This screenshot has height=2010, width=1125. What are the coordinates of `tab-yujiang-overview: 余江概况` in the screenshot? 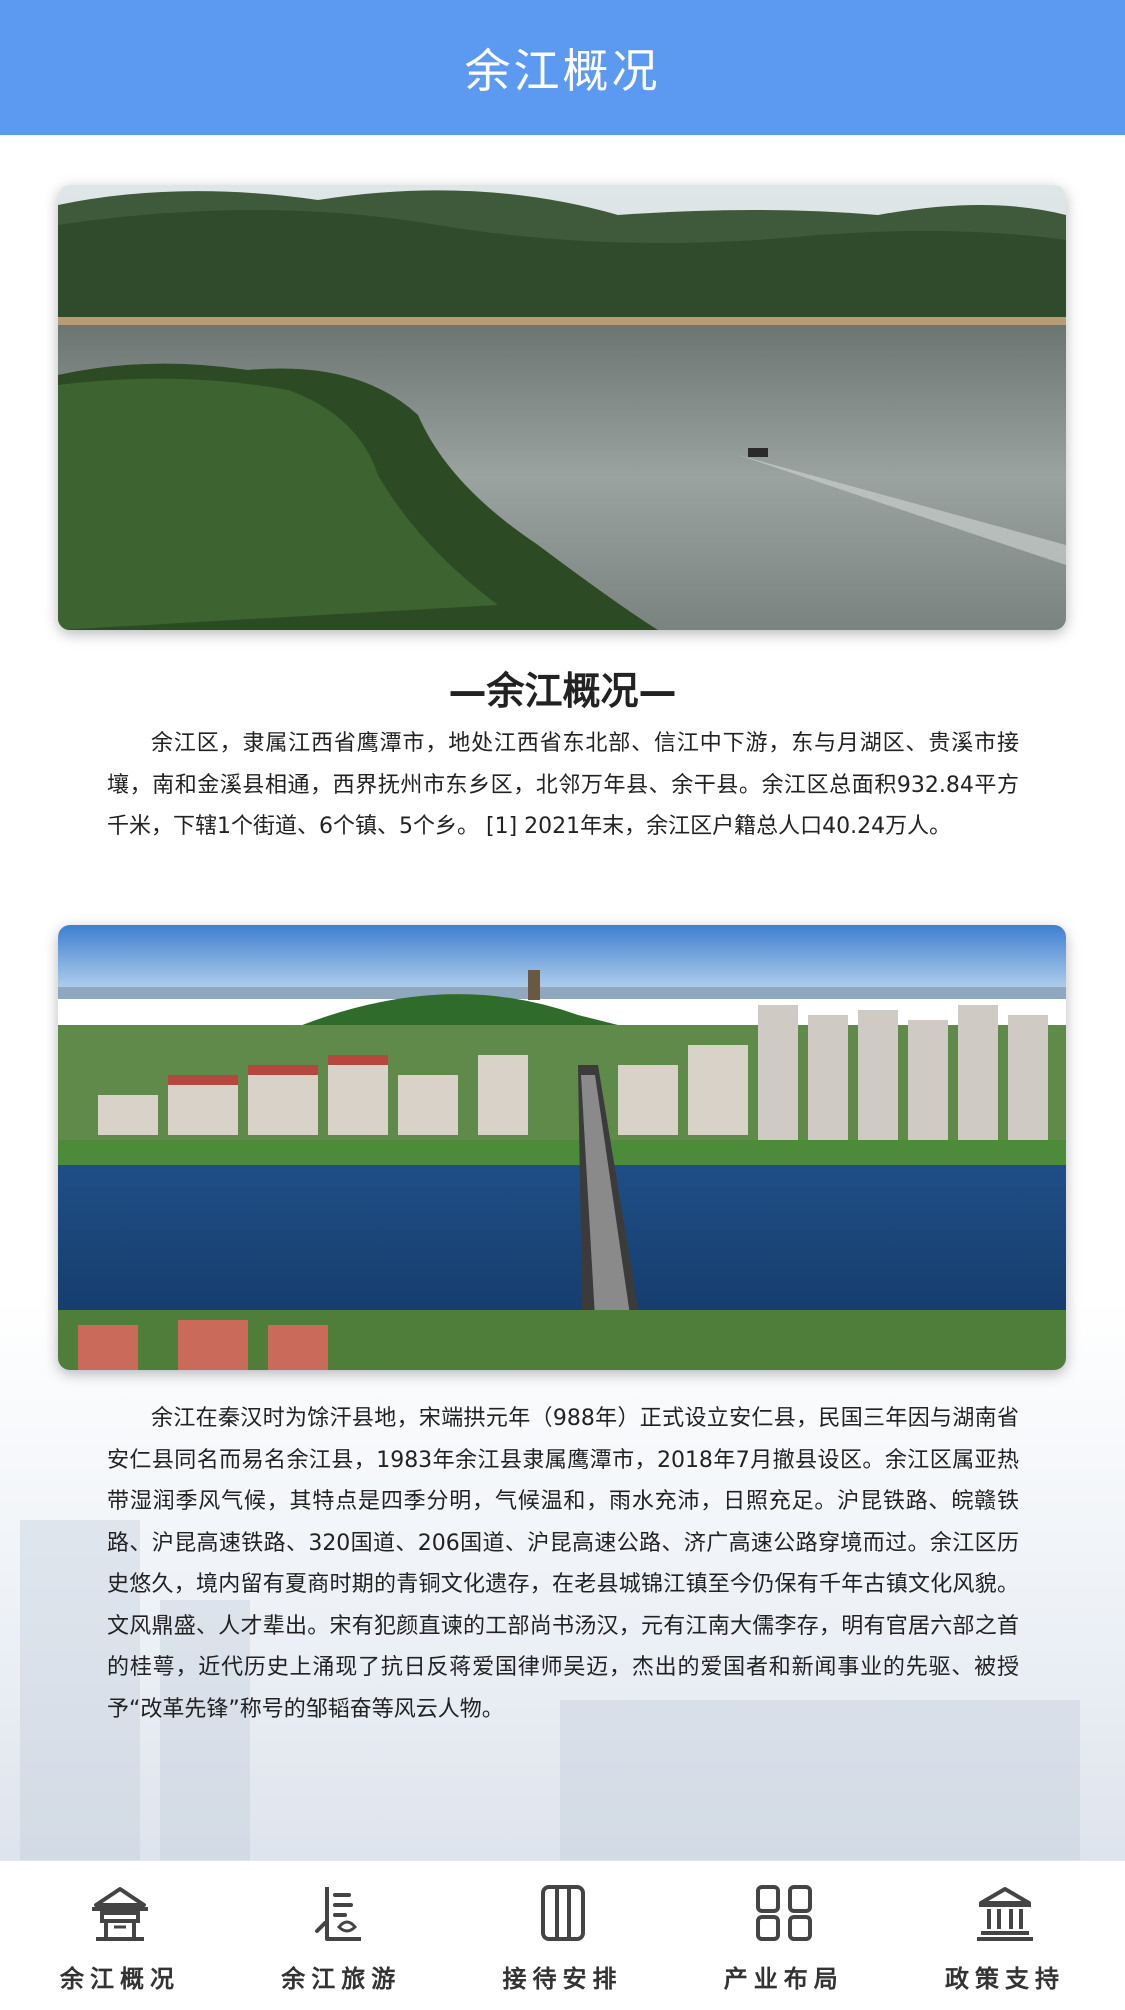 It's located at (120, 1935).